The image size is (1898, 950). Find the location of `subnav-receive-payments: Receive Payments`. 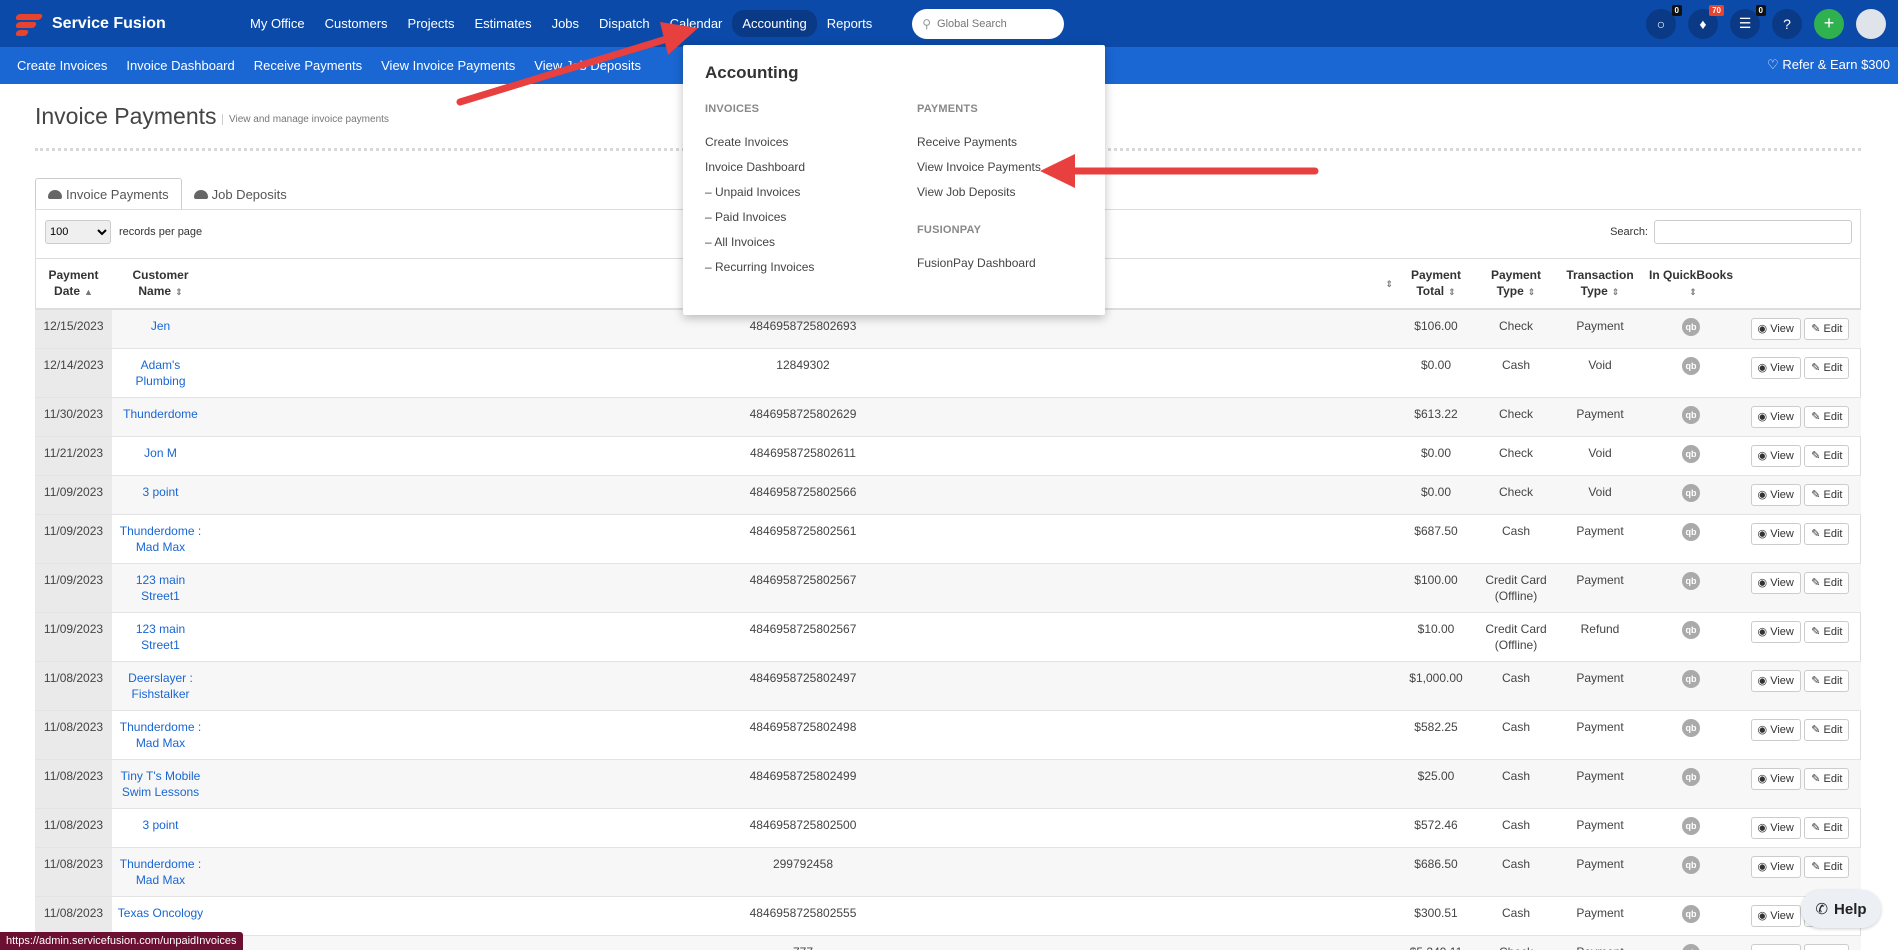

subnav-receive-payments: Receive Payments is located at coordinates (308, 65).